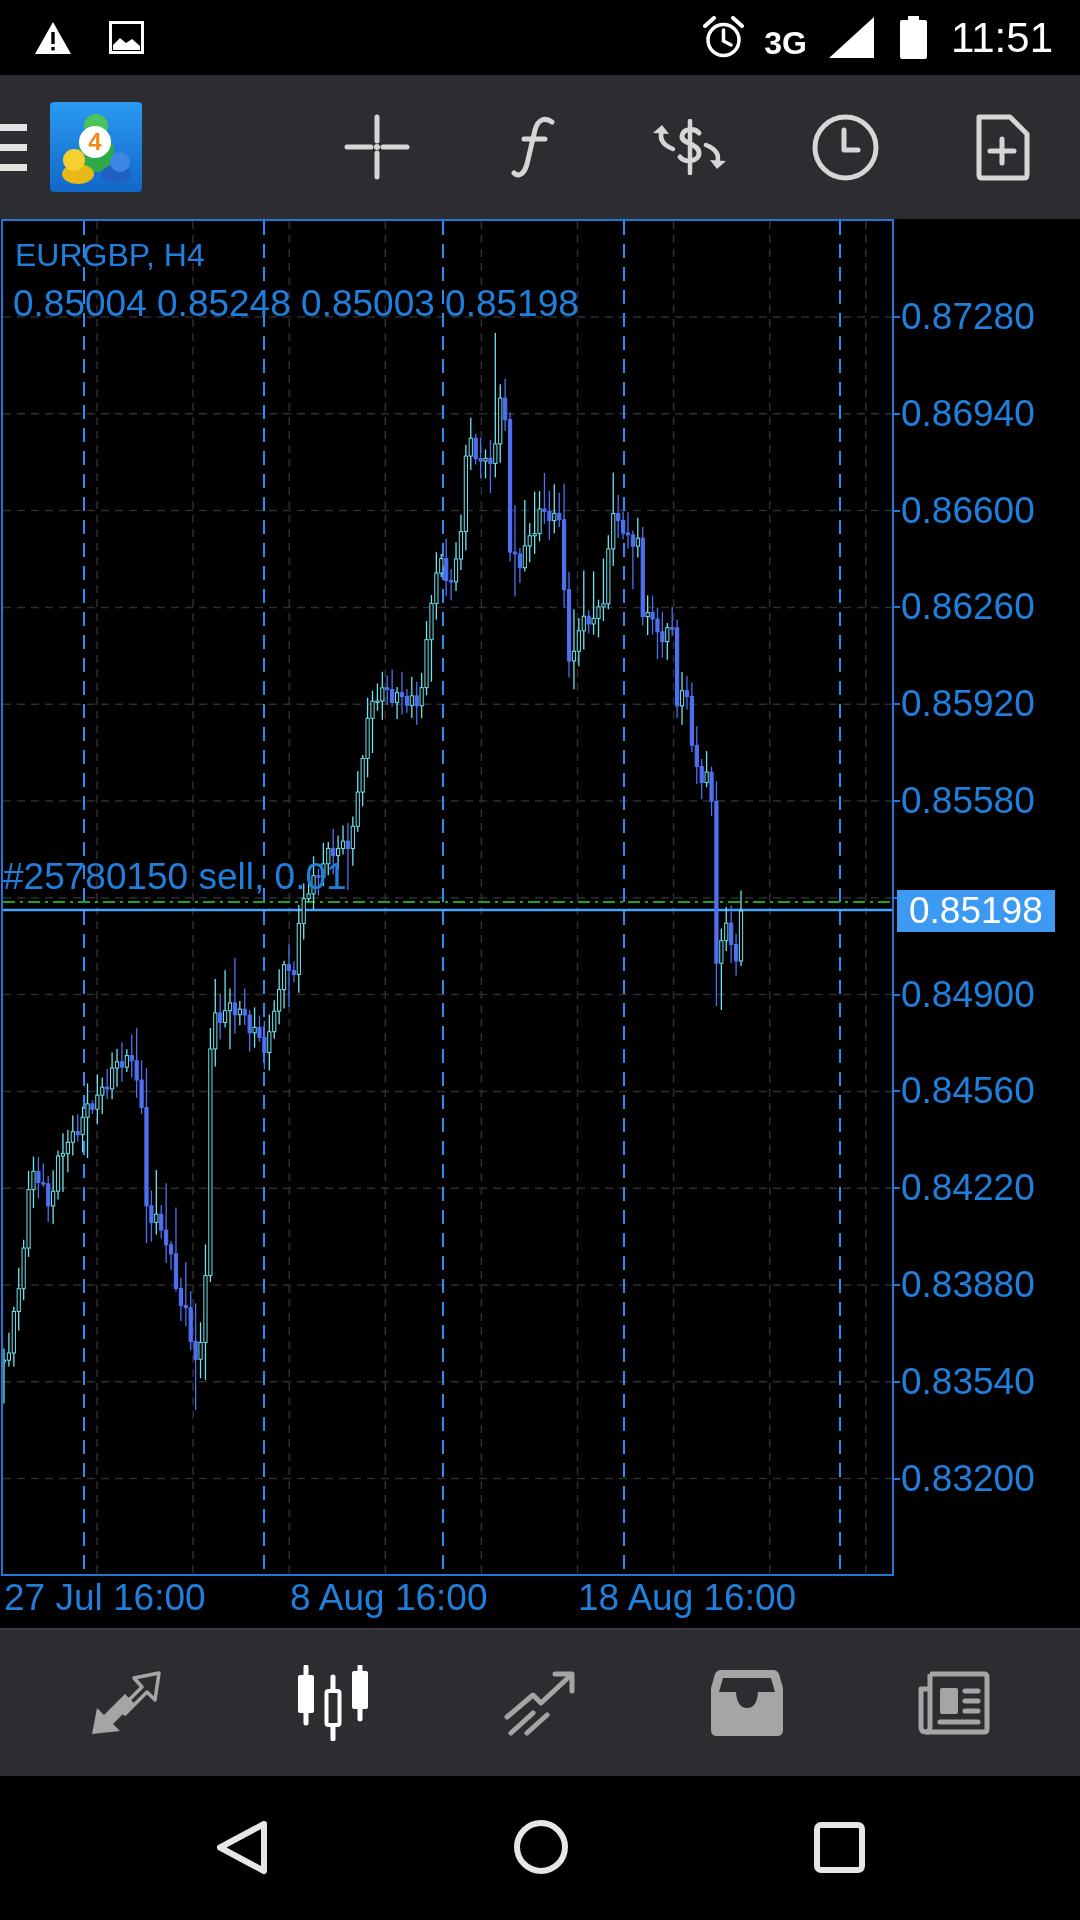 The image size is (1080, 1920). Describe the element at coordinates (110, 255) in the screenshot. I see `symbol-title: EURGBP, H4` at that location.